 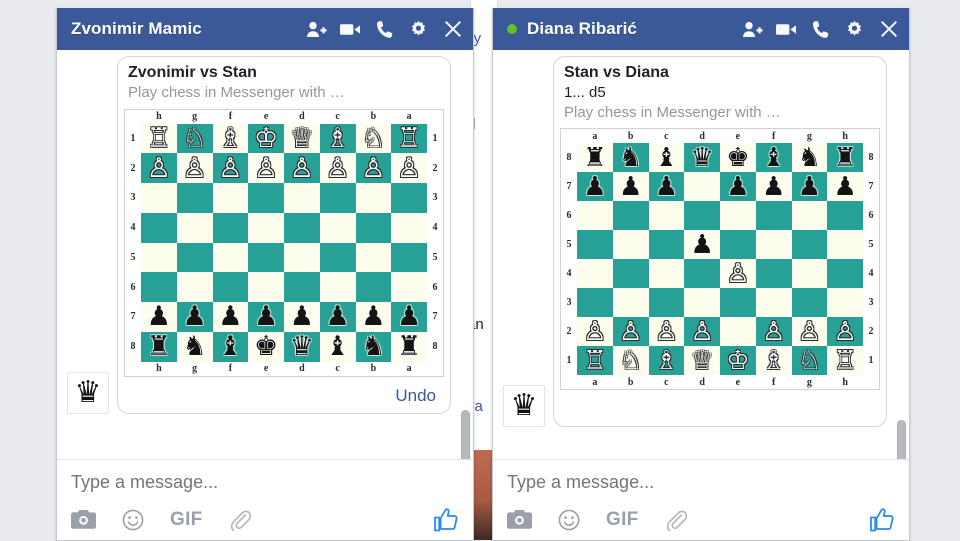 I want to click on board-square: ♝, so click(x=337, y=346).